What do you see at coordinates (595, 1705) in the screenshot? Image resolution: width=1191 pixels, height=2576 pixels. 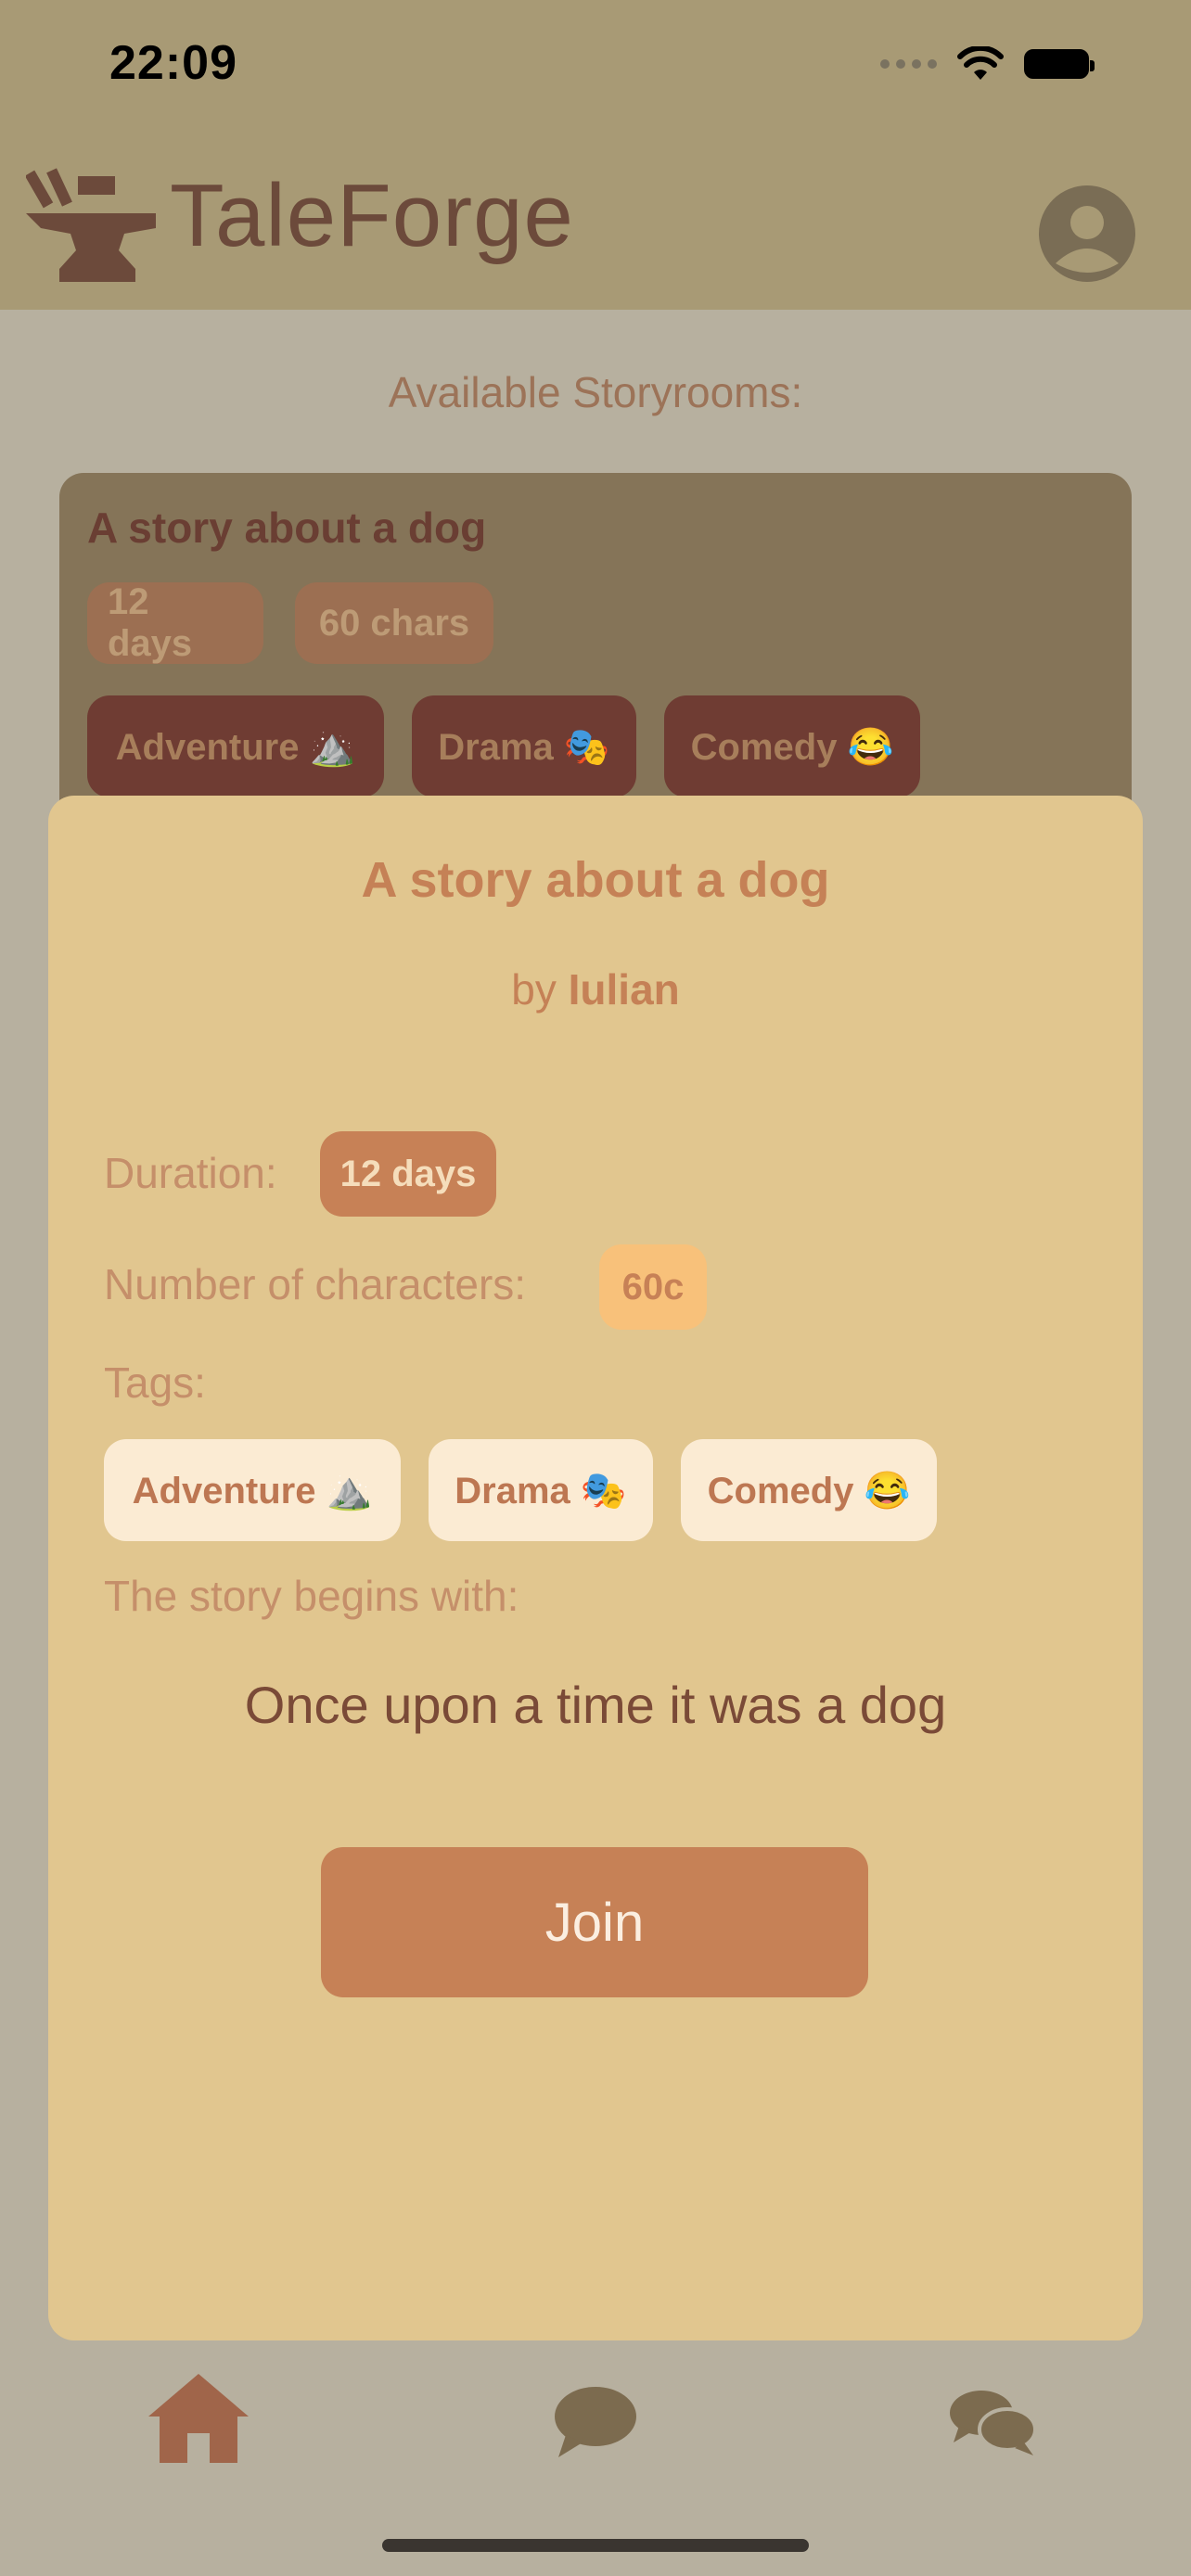 I see `opening-text: Once upon a time it was a dog` at bounding box center [595, 1705].